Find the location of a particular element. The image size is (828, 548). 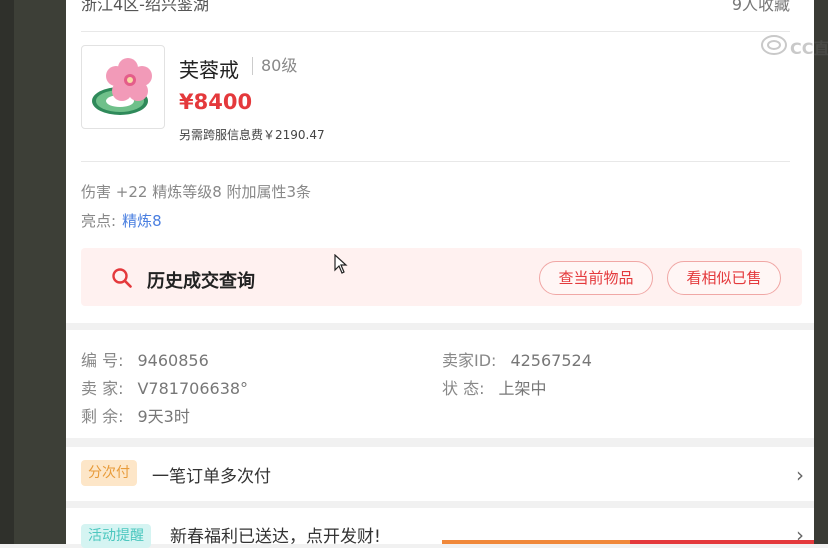

ring-flower-icon is located at coordinates (122, 86).